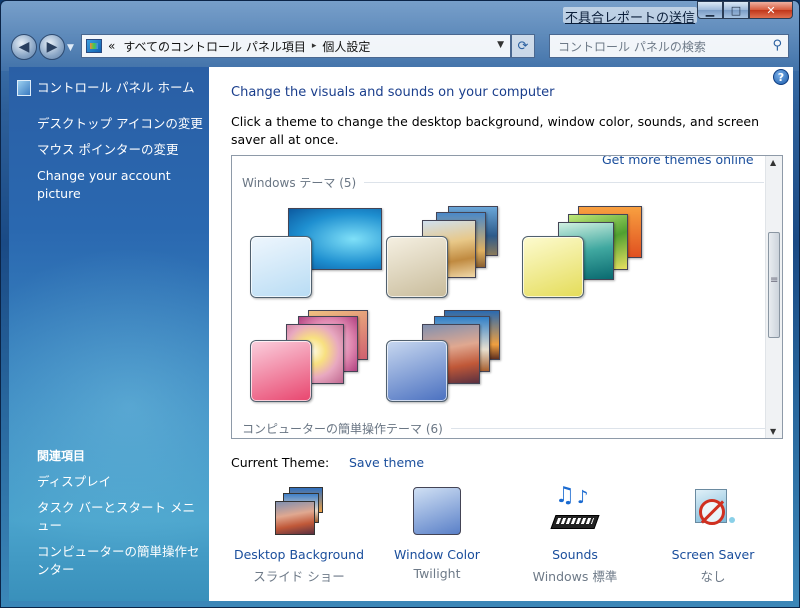  I want to click on window-color-setting: Window Color Twilight, so click(437, 534).